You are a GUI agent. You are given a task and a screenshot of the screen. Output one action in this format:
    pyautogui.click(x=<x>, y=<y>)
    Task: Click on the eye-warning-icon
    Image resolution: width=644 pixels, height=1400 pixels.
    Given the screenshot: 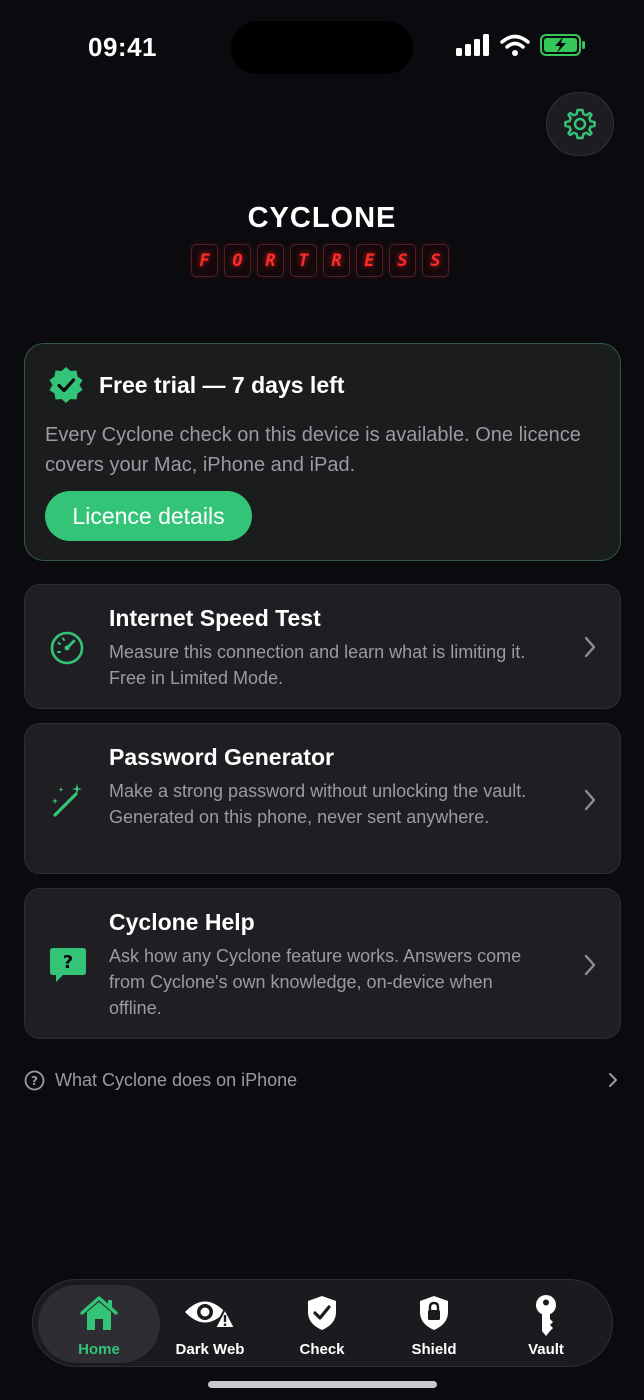 What is the action you would take?
    pyautogui.click(x=210, y=1315)
    